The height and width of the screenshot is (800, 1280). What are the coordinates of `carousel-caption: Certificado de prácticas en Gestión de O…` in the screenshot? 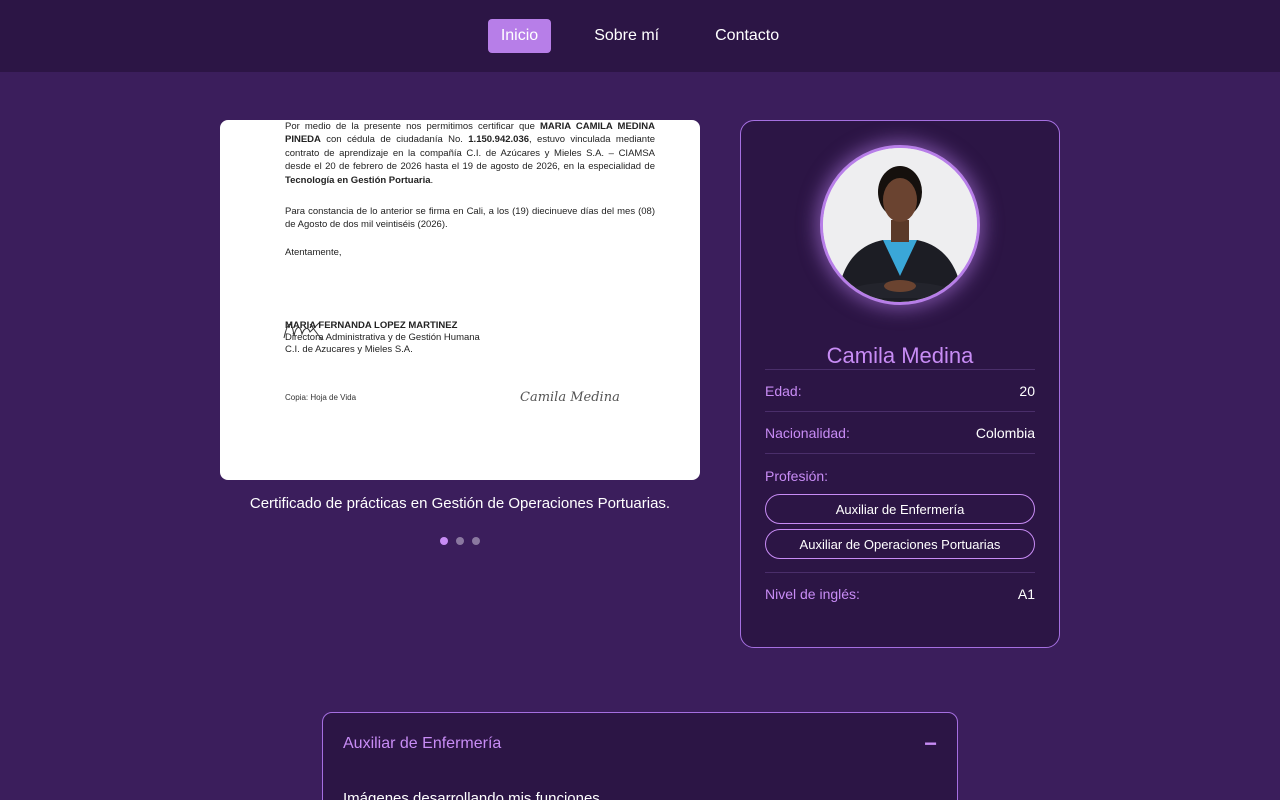 It's located at (460, 503).